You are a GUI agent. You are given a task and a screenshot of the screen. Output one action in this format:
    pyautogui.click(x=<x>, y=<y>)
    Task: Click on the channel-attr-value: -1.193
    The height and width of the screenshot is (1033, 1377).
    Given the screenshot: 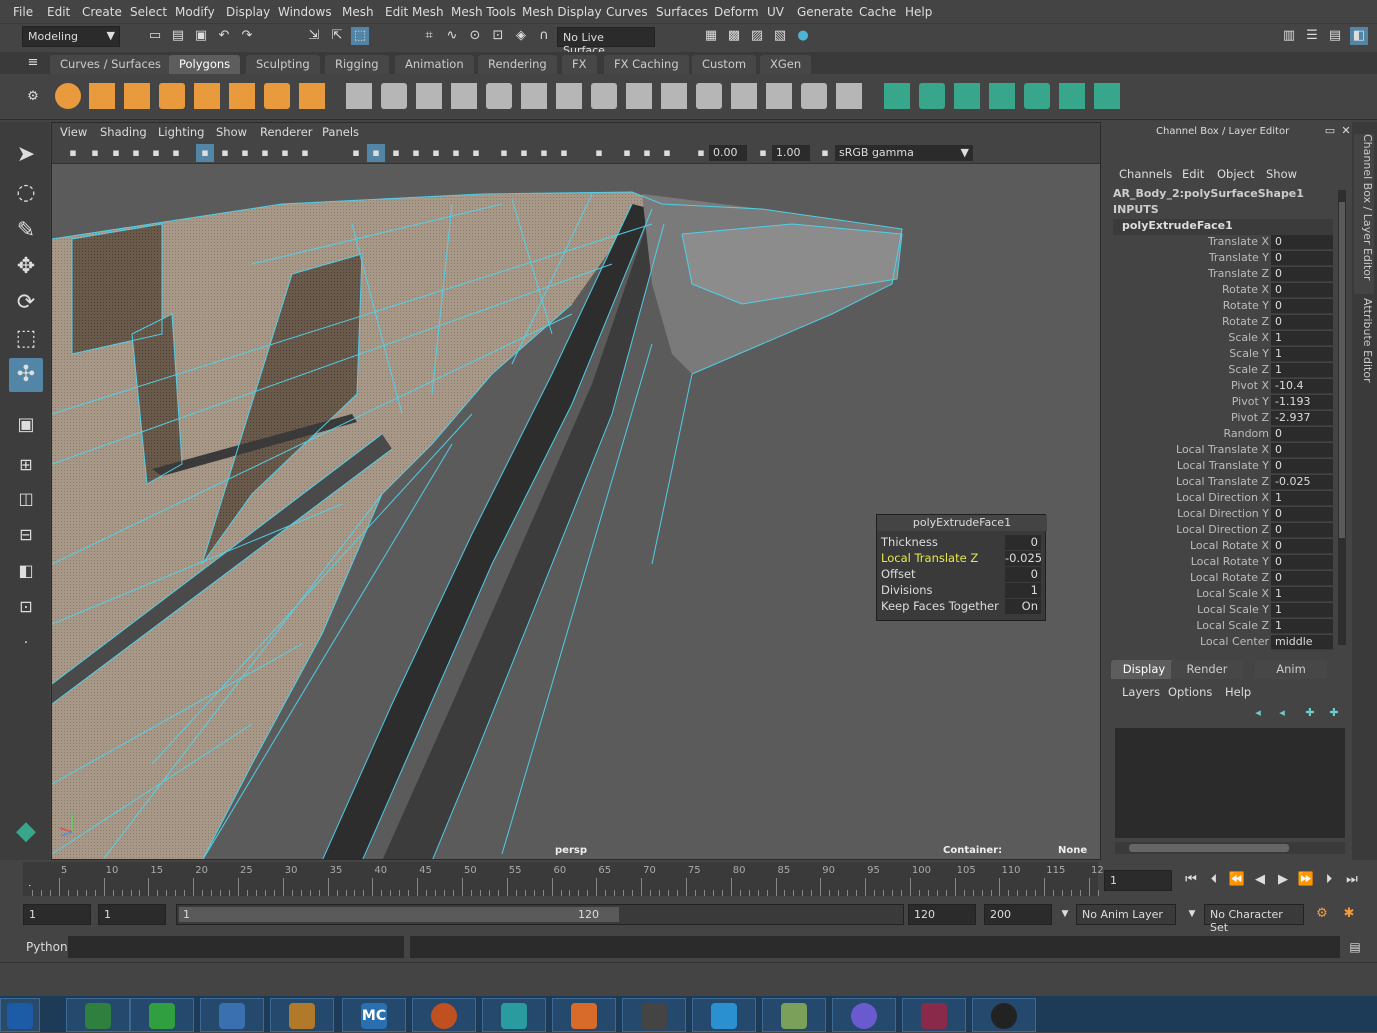 What is the action you would take?
    pyautogui.click(x=1302, y=402)
    